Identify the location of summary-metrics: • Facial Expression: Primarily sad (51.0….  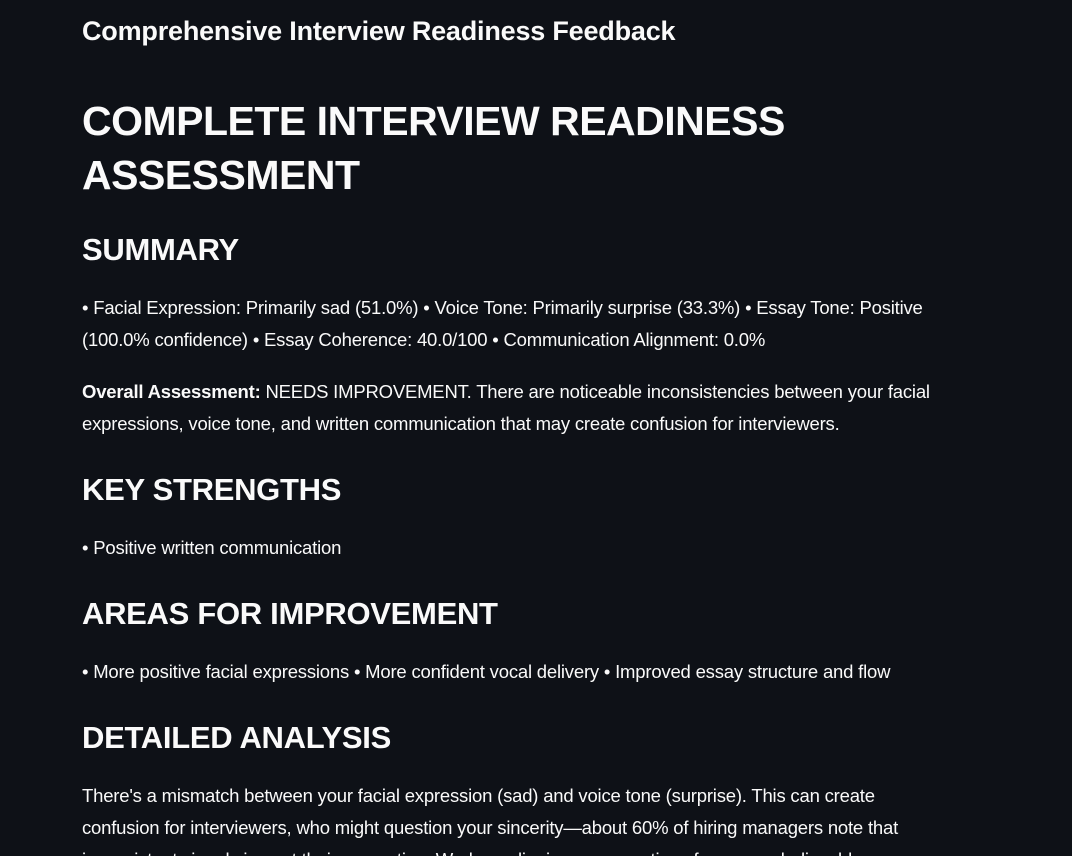
(502, 323).